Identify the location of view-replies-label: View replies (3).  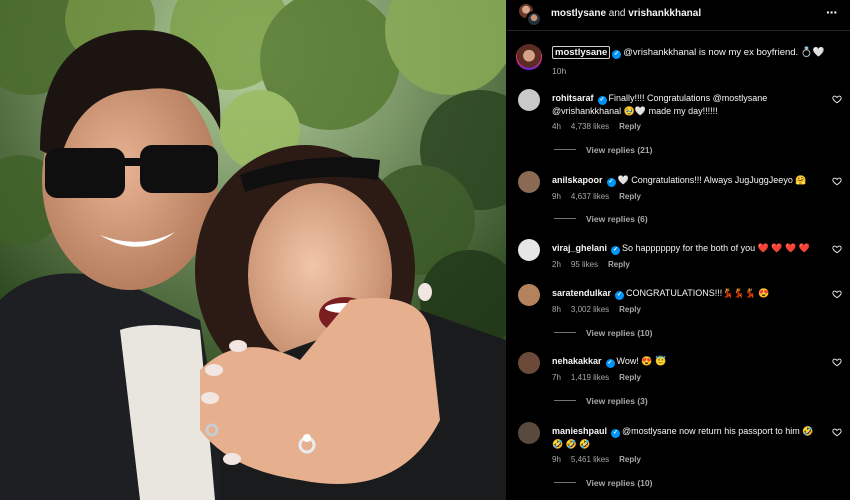
(617, 401).